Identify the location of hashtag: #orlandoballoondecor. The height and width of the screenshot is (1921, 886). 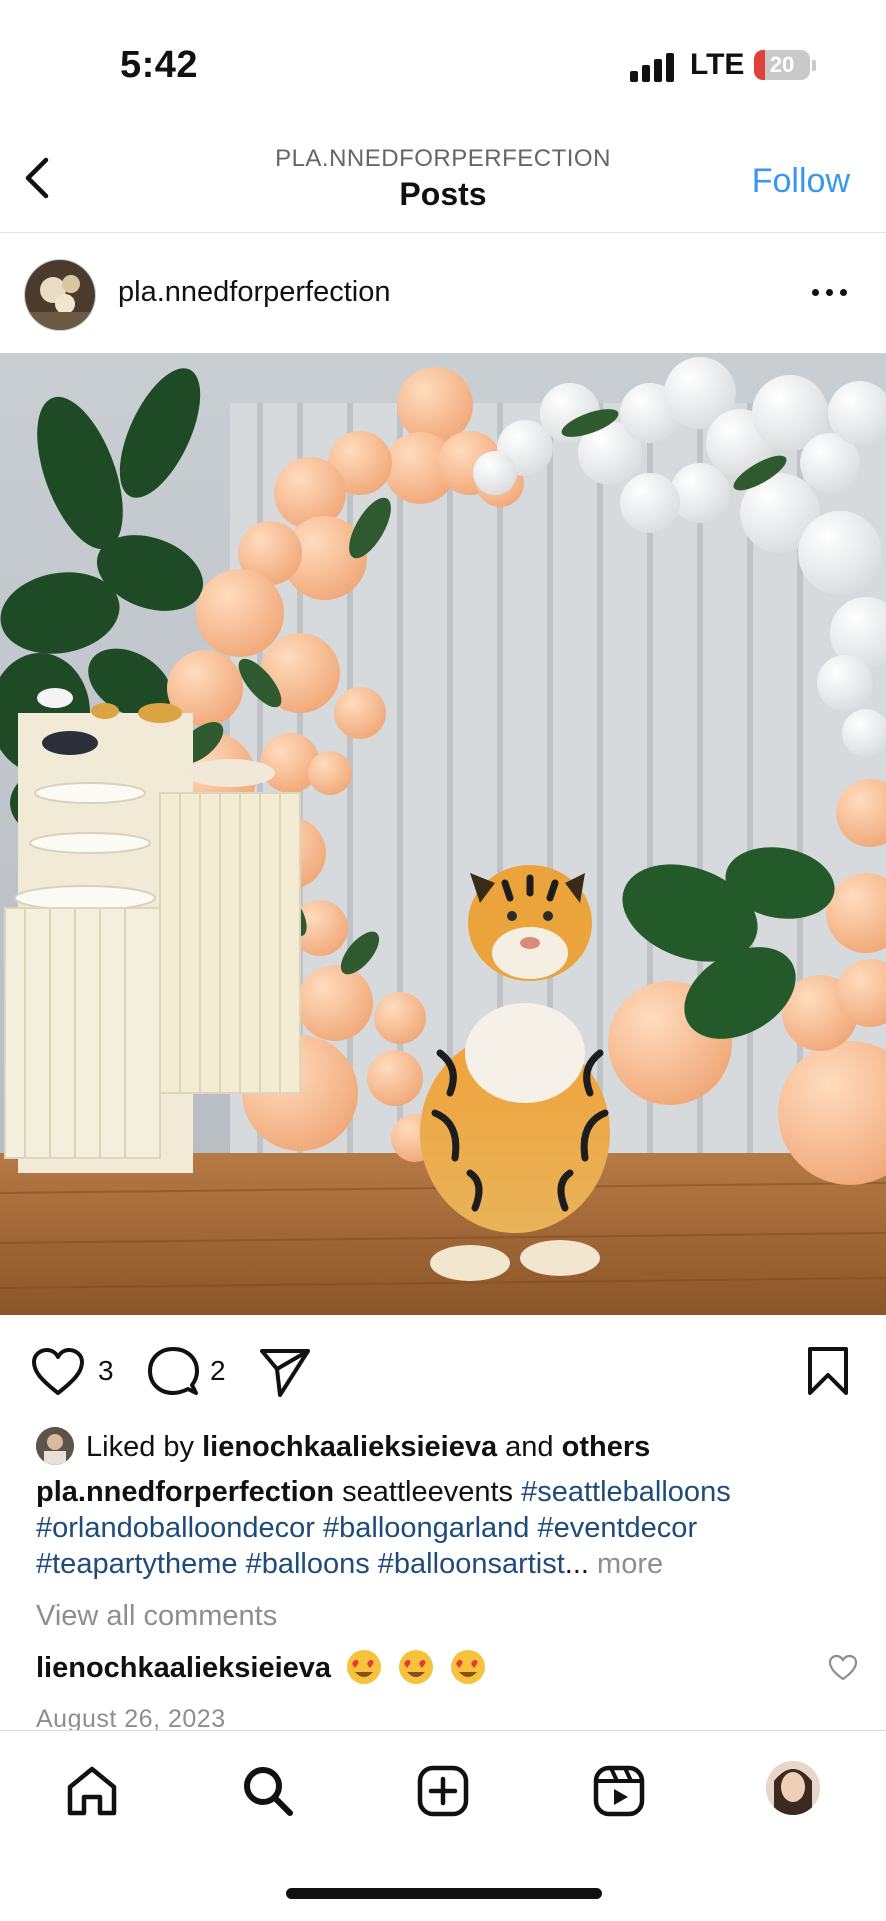
(175, 1528).